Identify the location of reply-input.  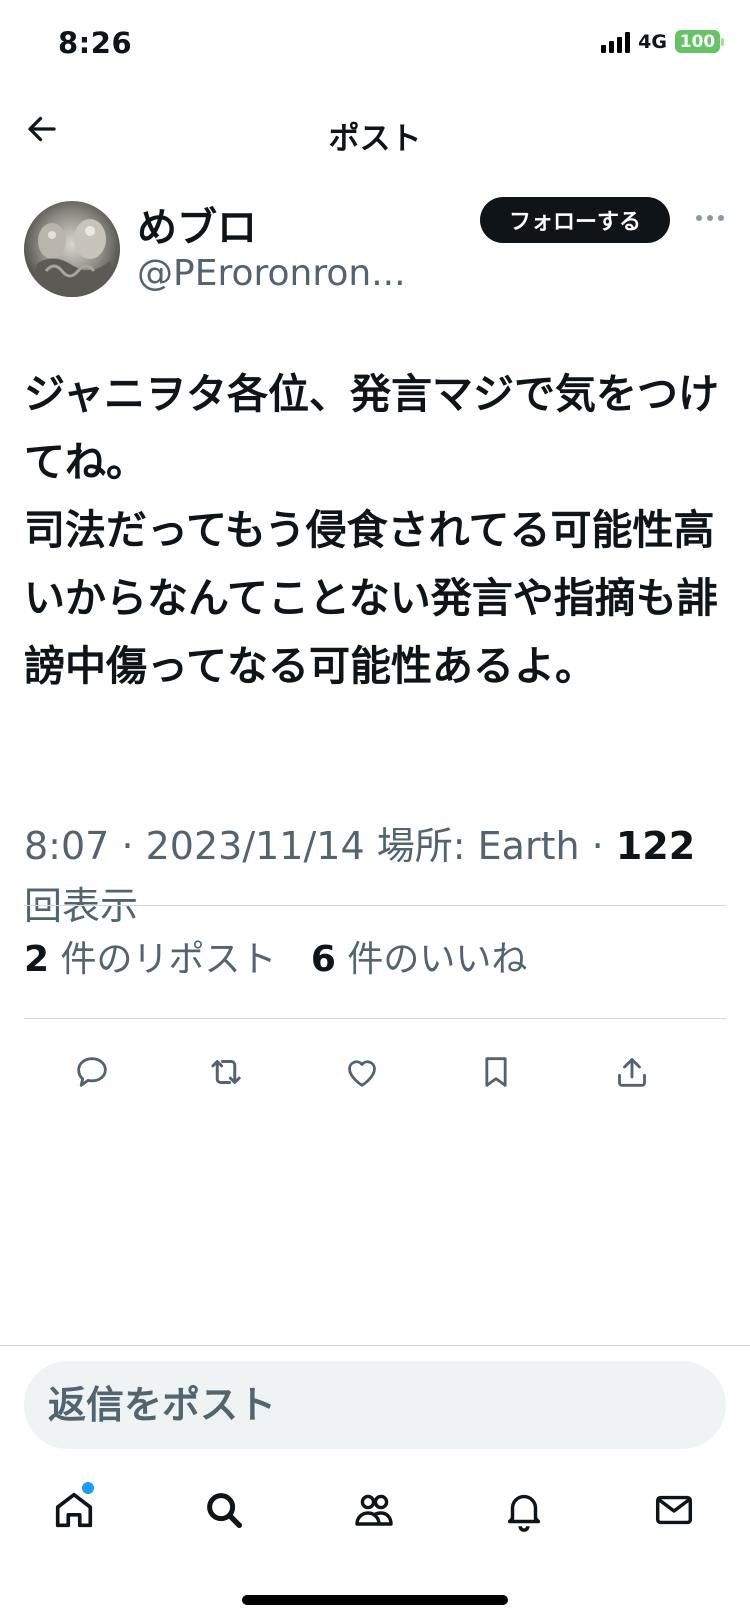
(375, 1405).